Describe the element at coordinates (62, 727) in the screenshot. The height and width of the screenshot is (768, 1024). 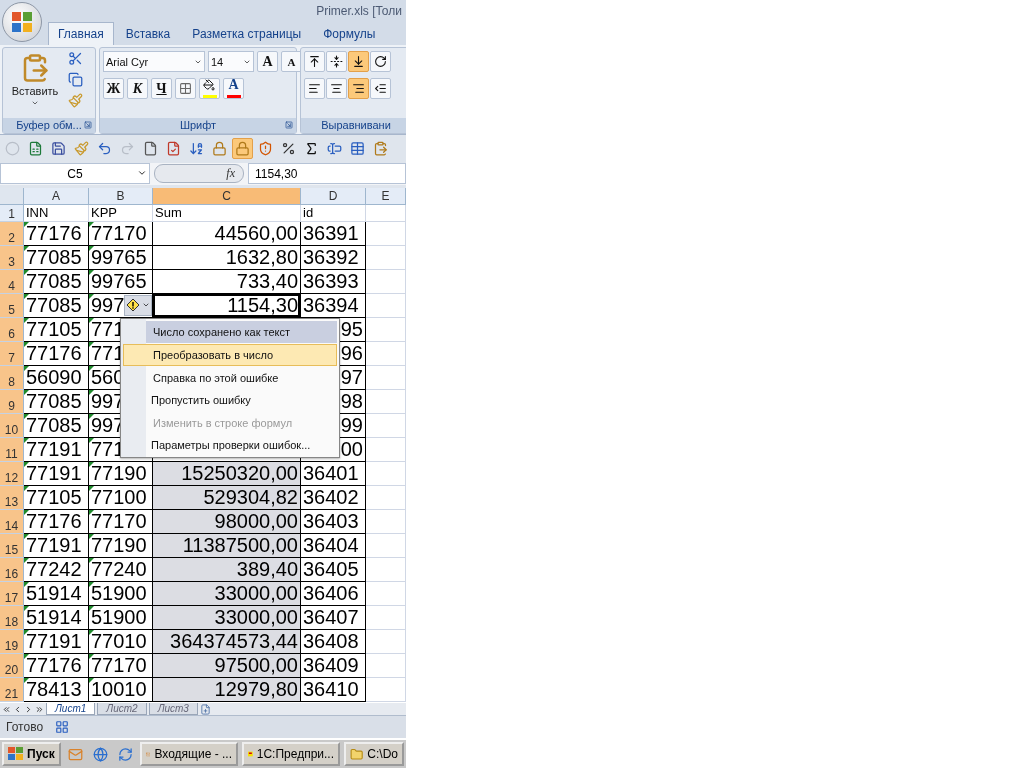
I see `macro-record-icon` at that location.